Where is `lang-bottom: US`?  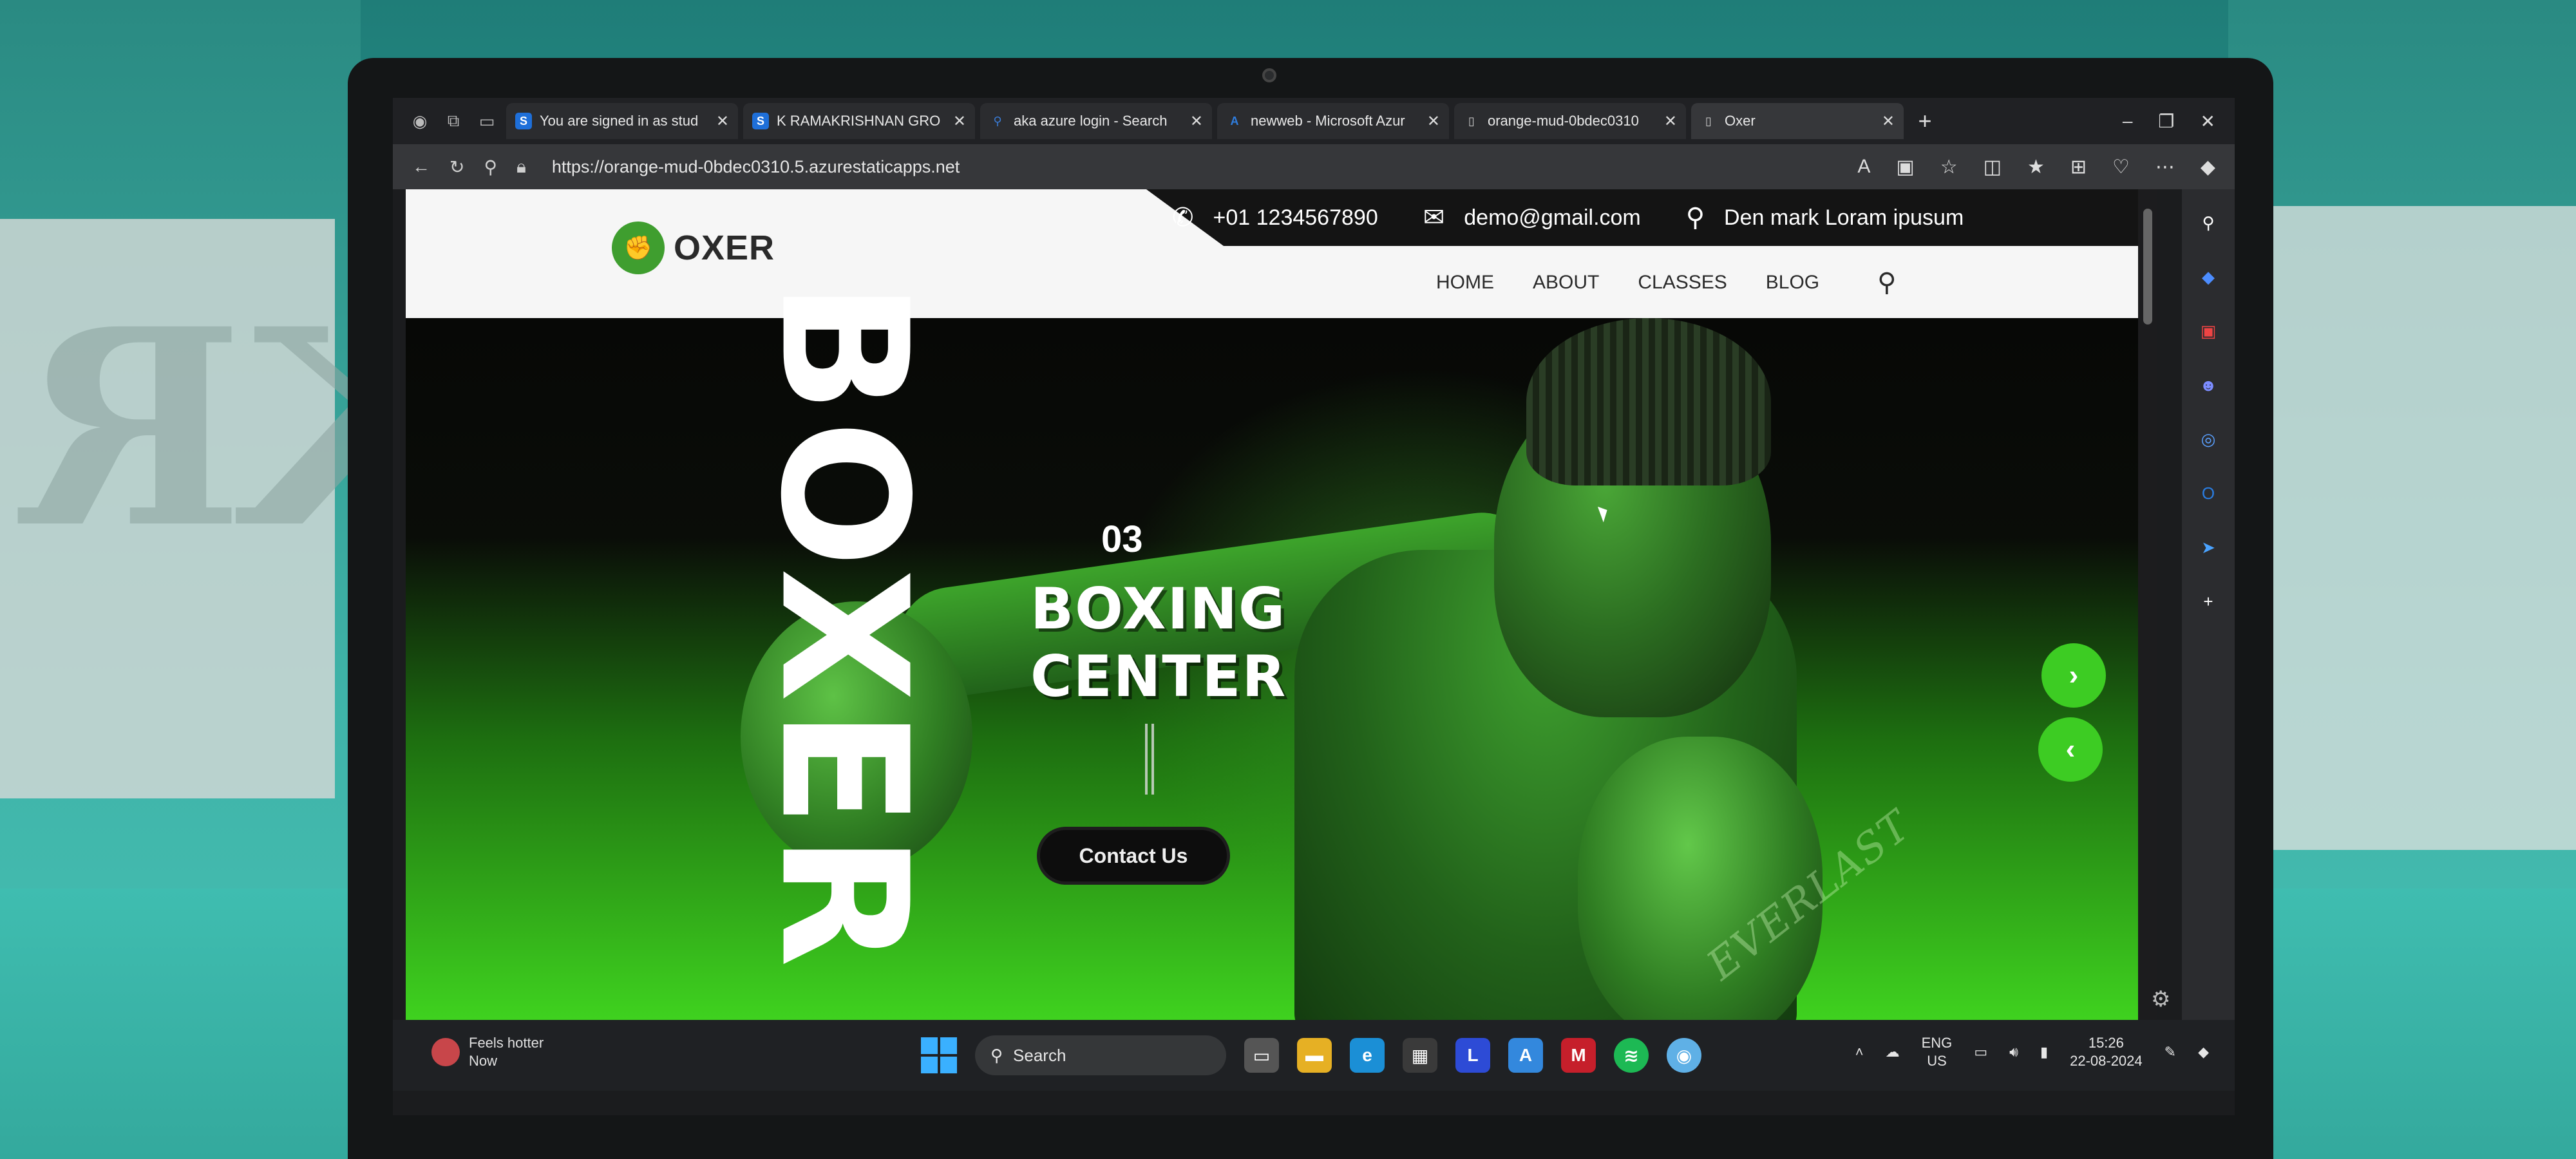
lang-bottom: US is located at coordinates (1937, 1061).